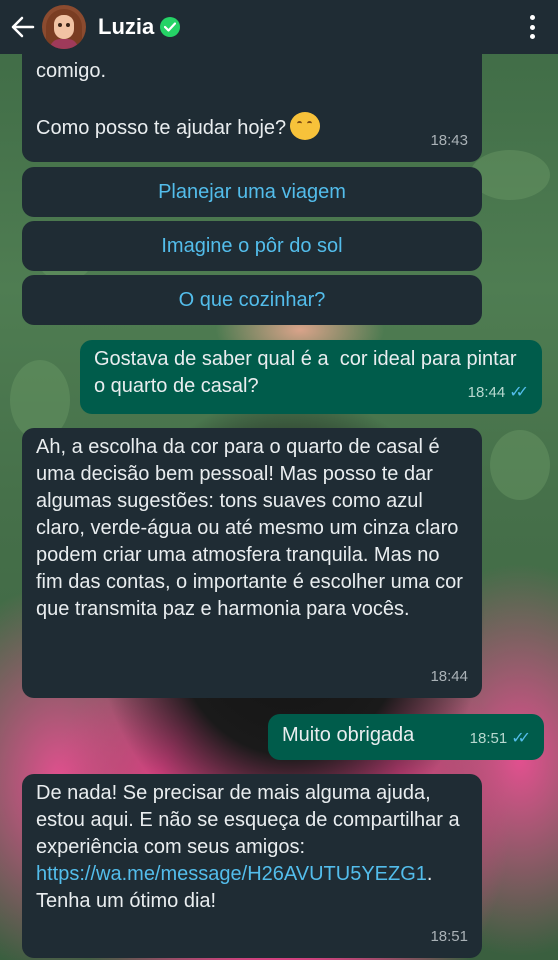 This screenshot has width=558, height=960. What do you see at coordinates (170, 27) in the screenshot?
I see `verified-badge-icon` at bounding box center [170, 27].